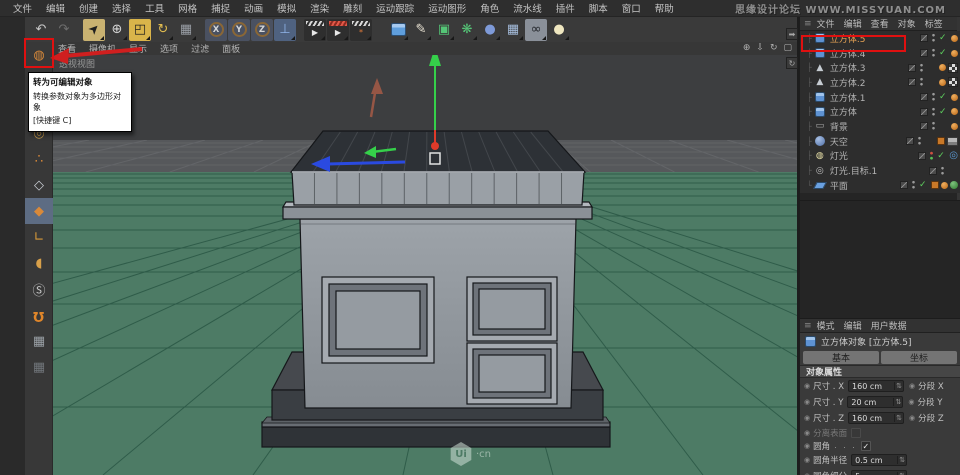 The width and height of the screenshot is (960, 475). Describe the element at coordinates (489, 8) in the screenshot. I see `menu-item-13: 角色` at that location.